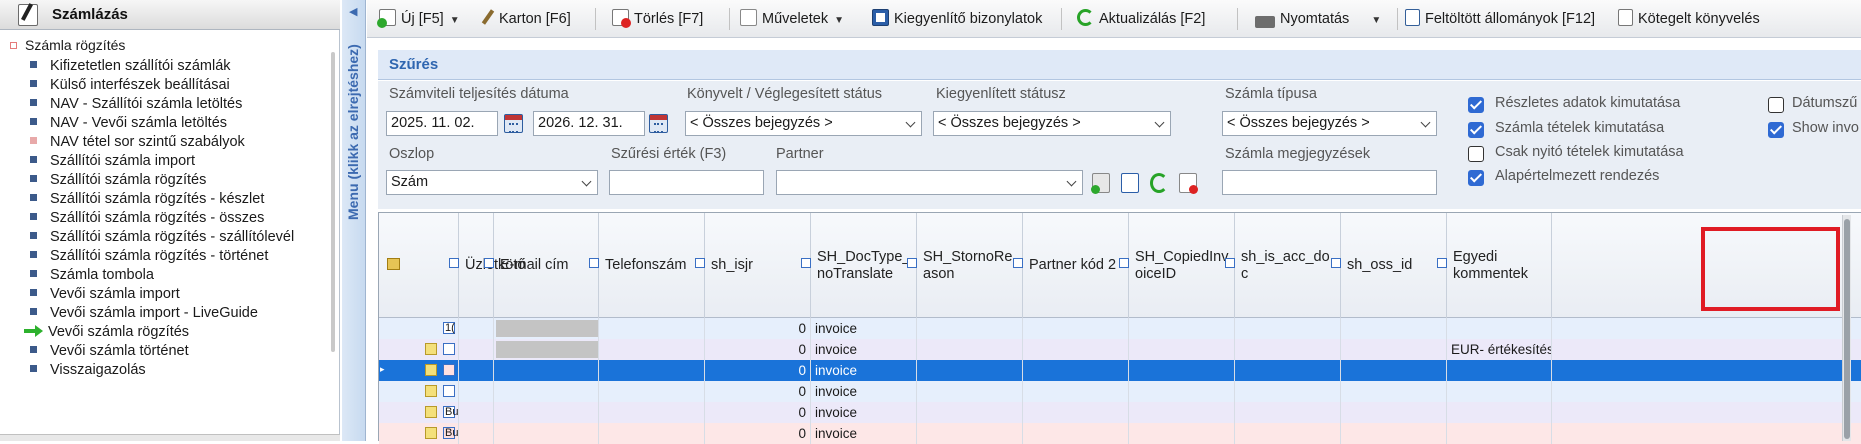 The image size is (1861, 444). Describe the element at coordinates (792, 19) in the screenshot. I see `operations-menu: Műveletek ▼` at that location.